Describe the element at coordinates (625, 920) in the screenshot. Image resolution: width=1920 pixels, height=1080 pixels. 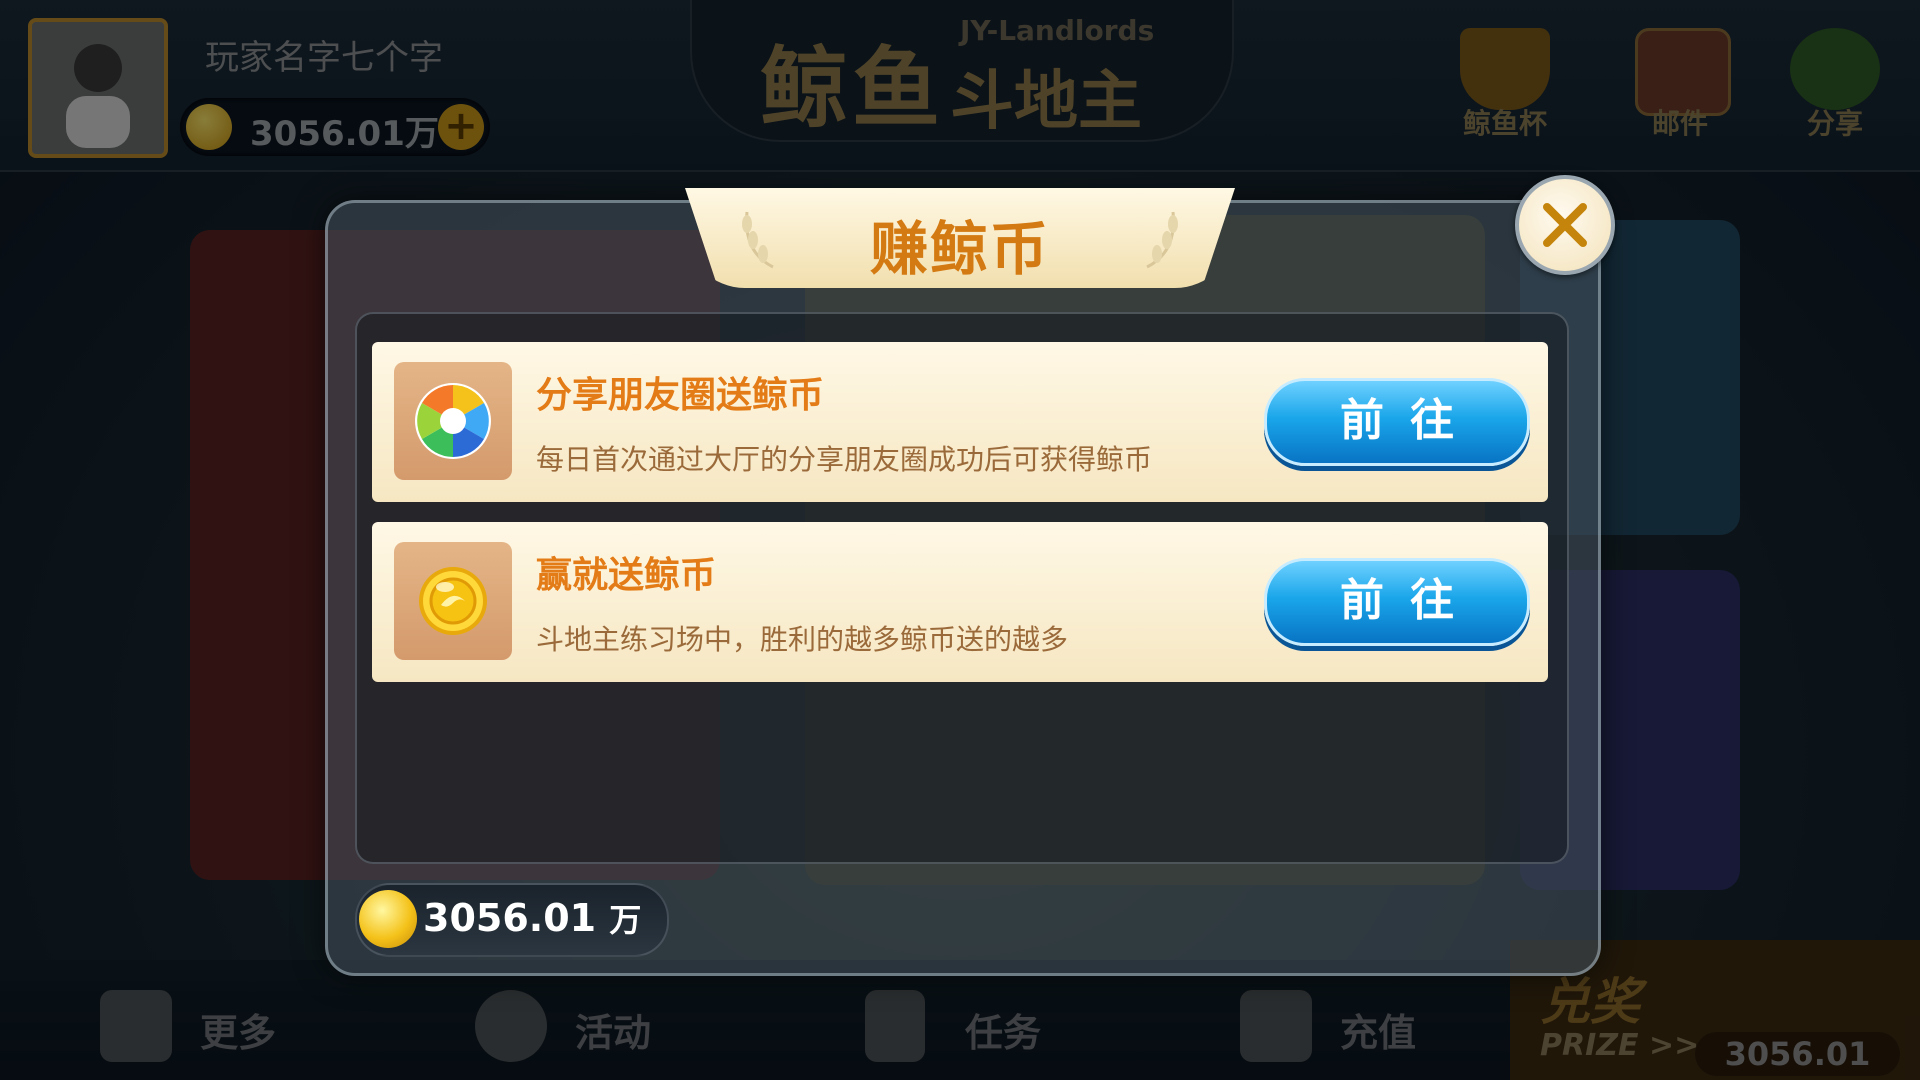
I see `balance-unit: 万` at that location.